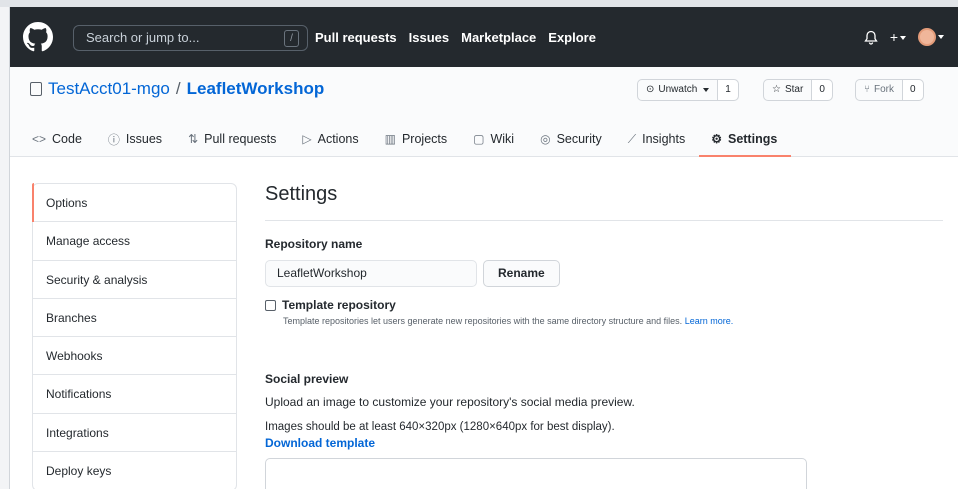 The width and height of the screenshot is (958, 489). Describe the element at coordinates (521, 273) in the screenshot. I see `rename-button: Rename` at that location.